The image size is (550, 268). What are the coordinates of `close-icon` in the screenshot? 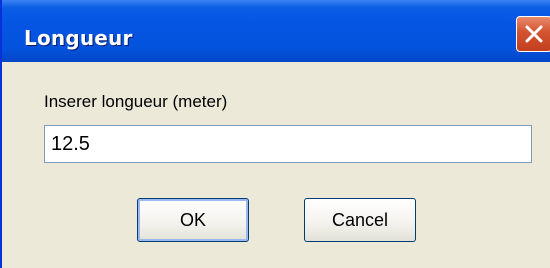 It's located at (534, 34).